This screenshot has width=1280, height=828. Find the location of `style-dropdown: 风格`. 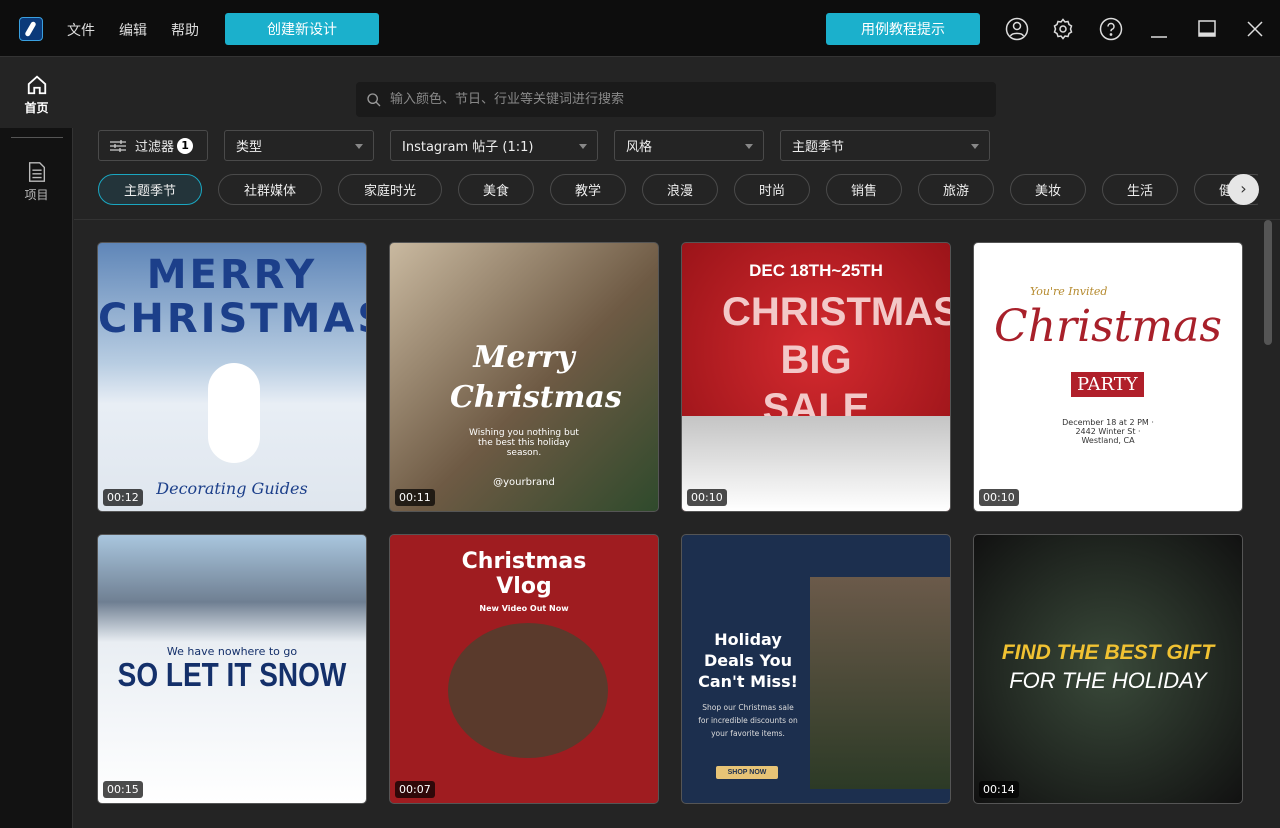

style-dropdown: 风格 is located at coordinates (689, 145).